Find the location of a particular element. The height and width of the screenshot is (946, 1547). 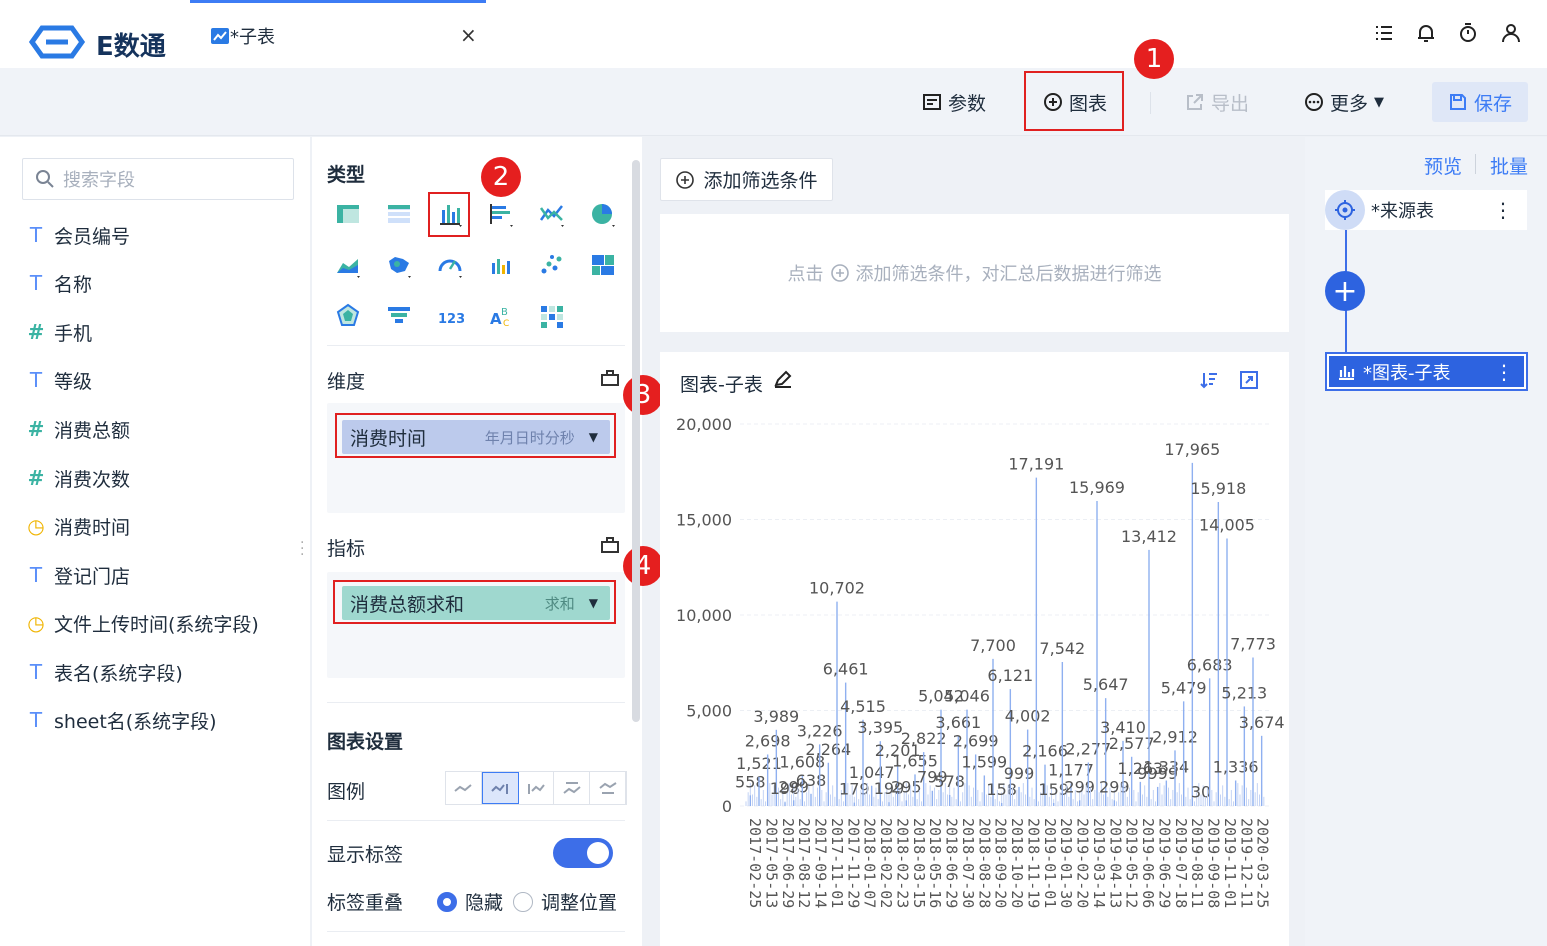

metric-highlight is located at coordinates (474, 602).